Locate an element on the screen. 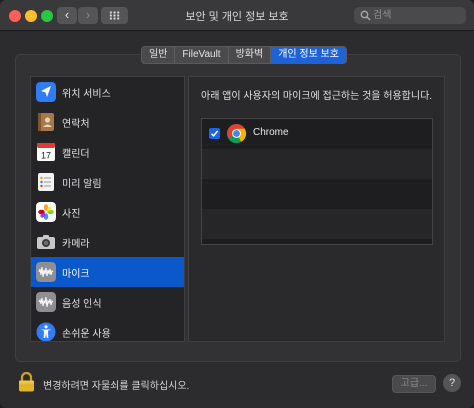 The height and width of the screenshot is (408, 474). lock-icon is located at coordinates (26, 382).